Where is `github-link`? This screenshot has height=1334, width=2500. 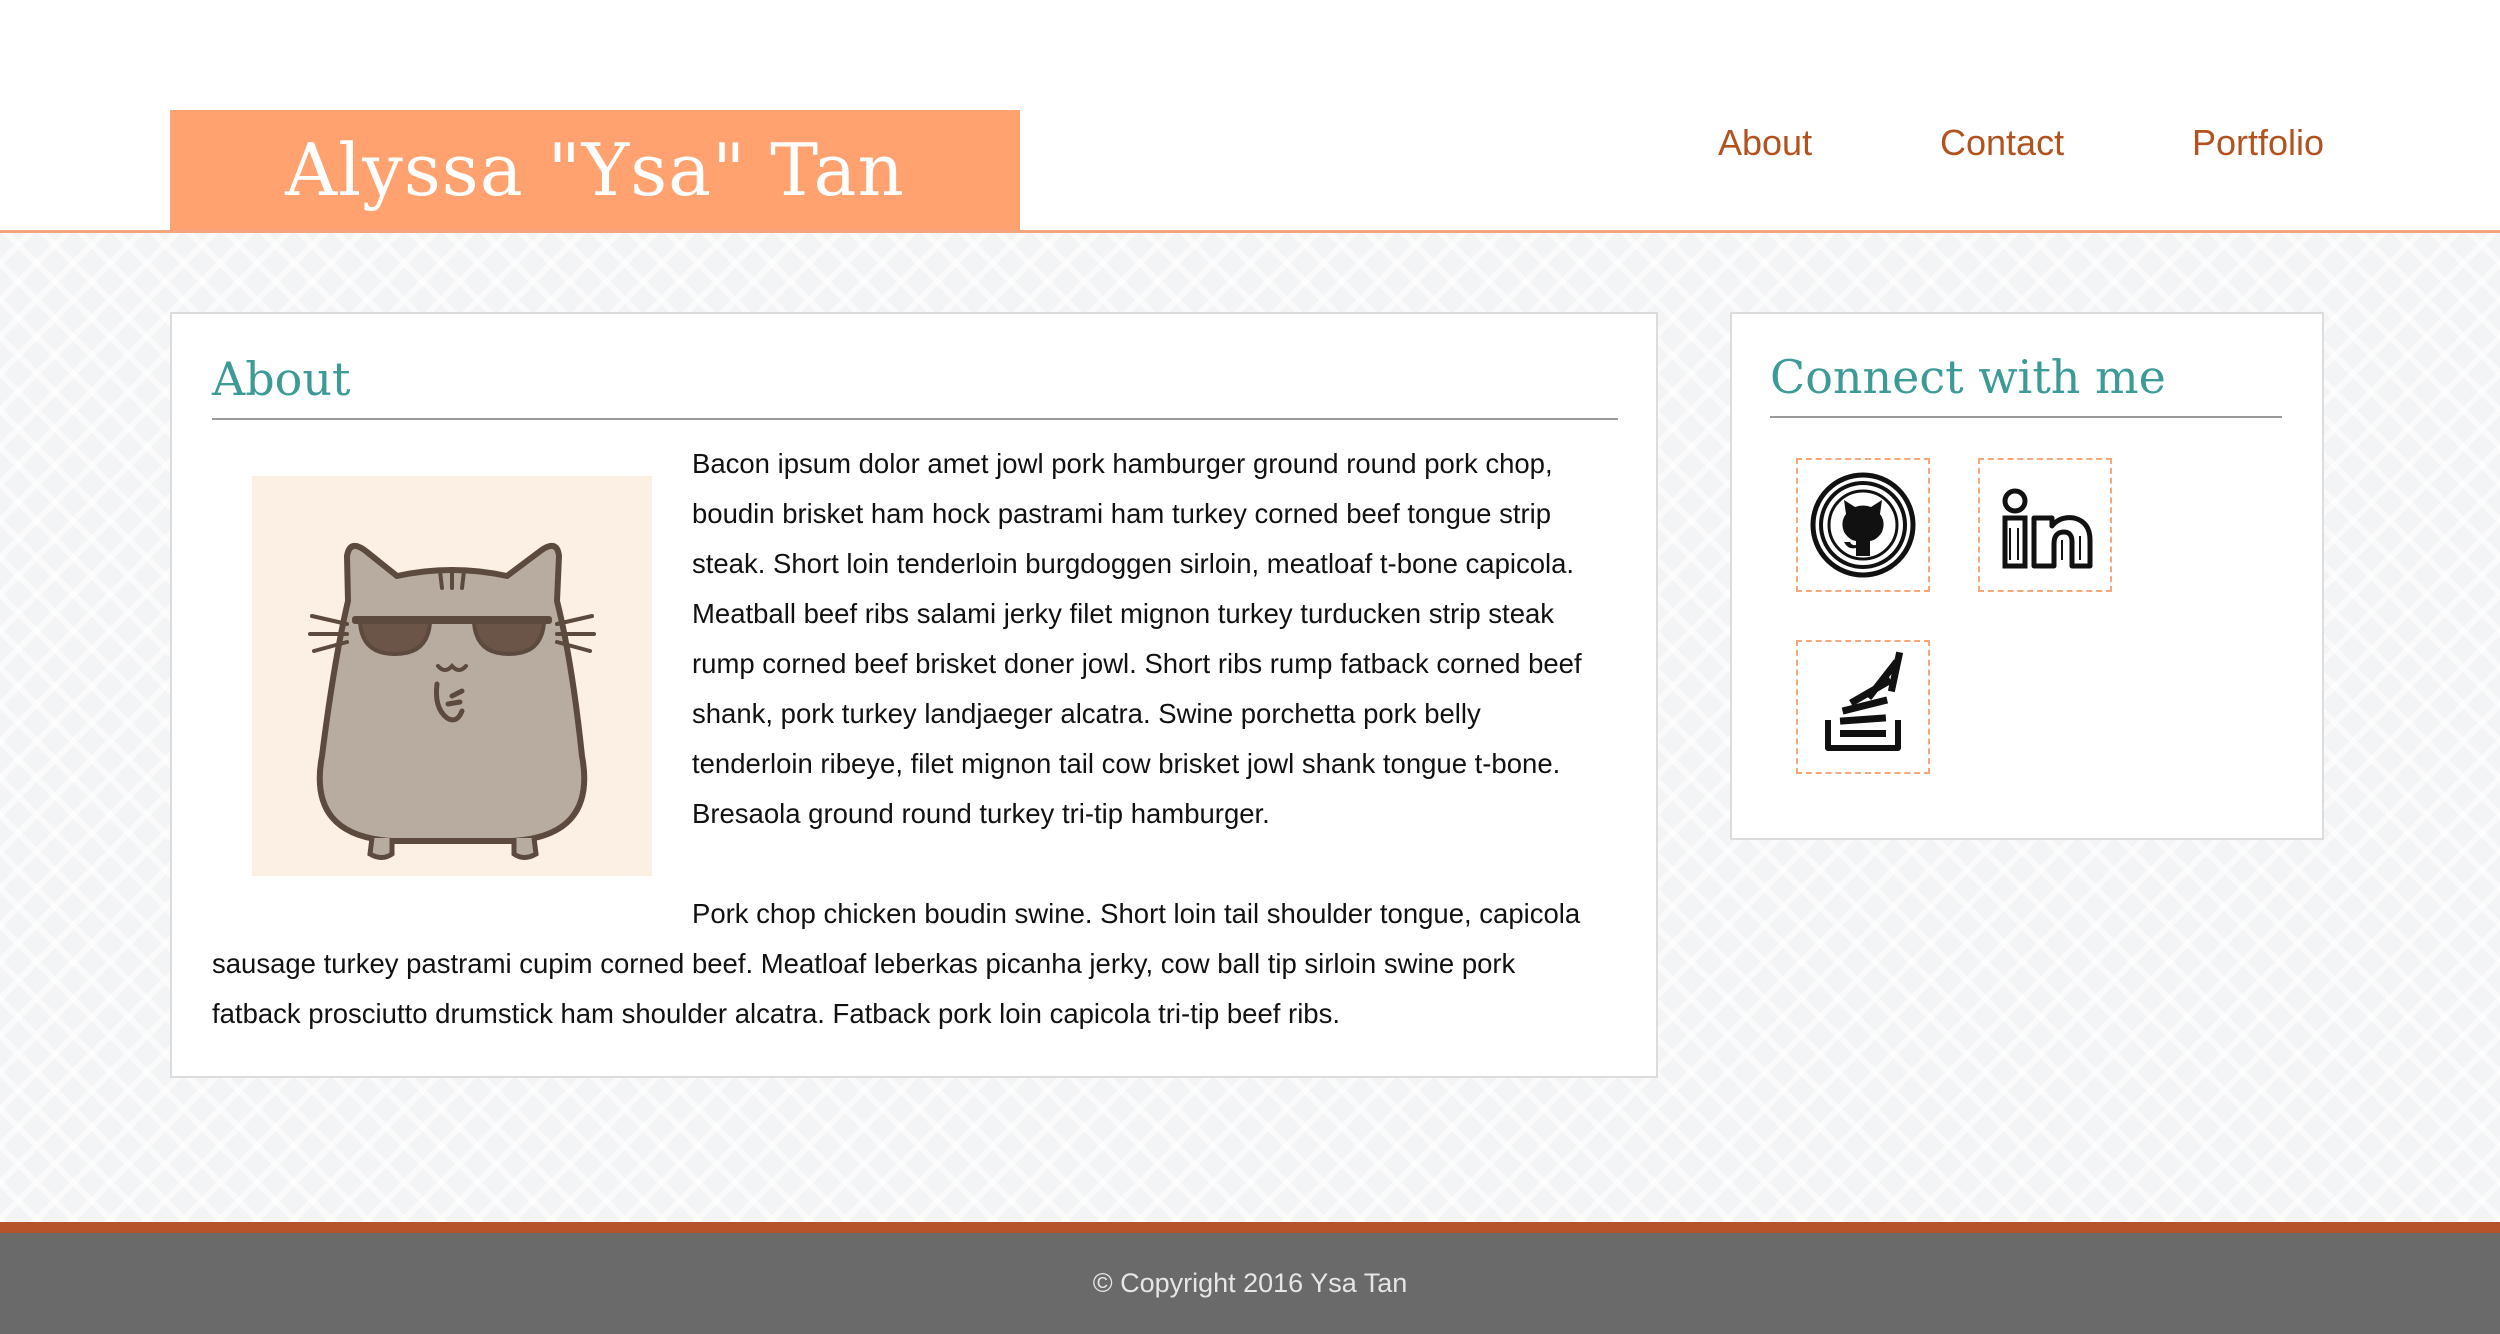 github-link is located at coordinates (1863, 525).